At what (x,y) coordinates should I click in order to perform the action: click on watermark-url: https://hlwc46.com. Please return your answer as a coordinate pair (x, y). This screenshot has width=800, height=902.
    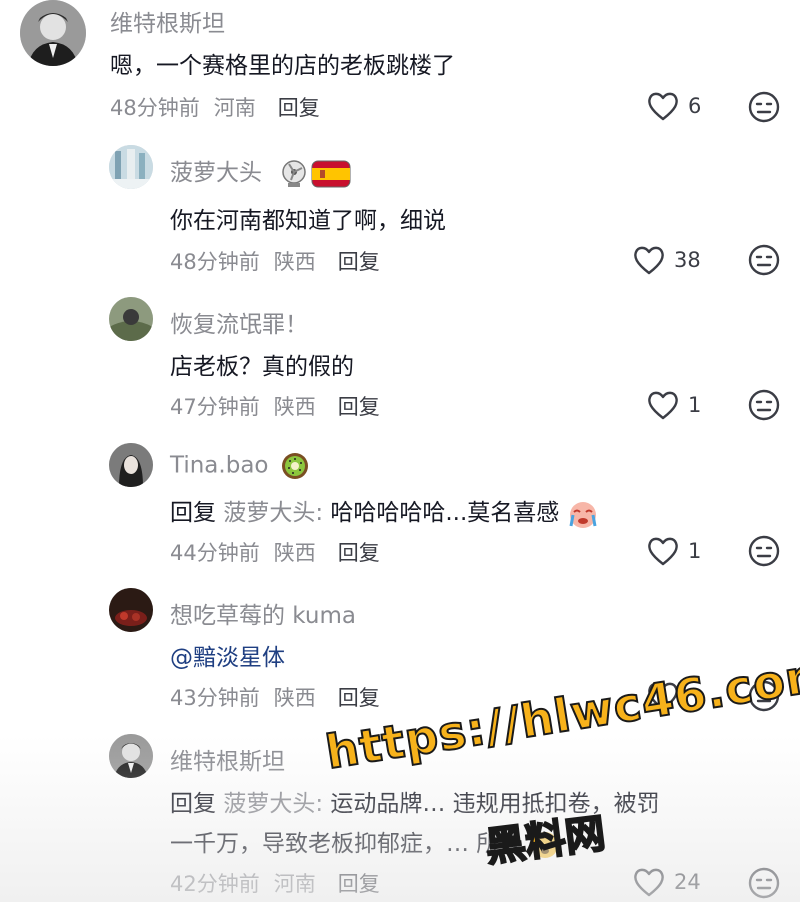
    Looking at the image, I should click on (560, 713).